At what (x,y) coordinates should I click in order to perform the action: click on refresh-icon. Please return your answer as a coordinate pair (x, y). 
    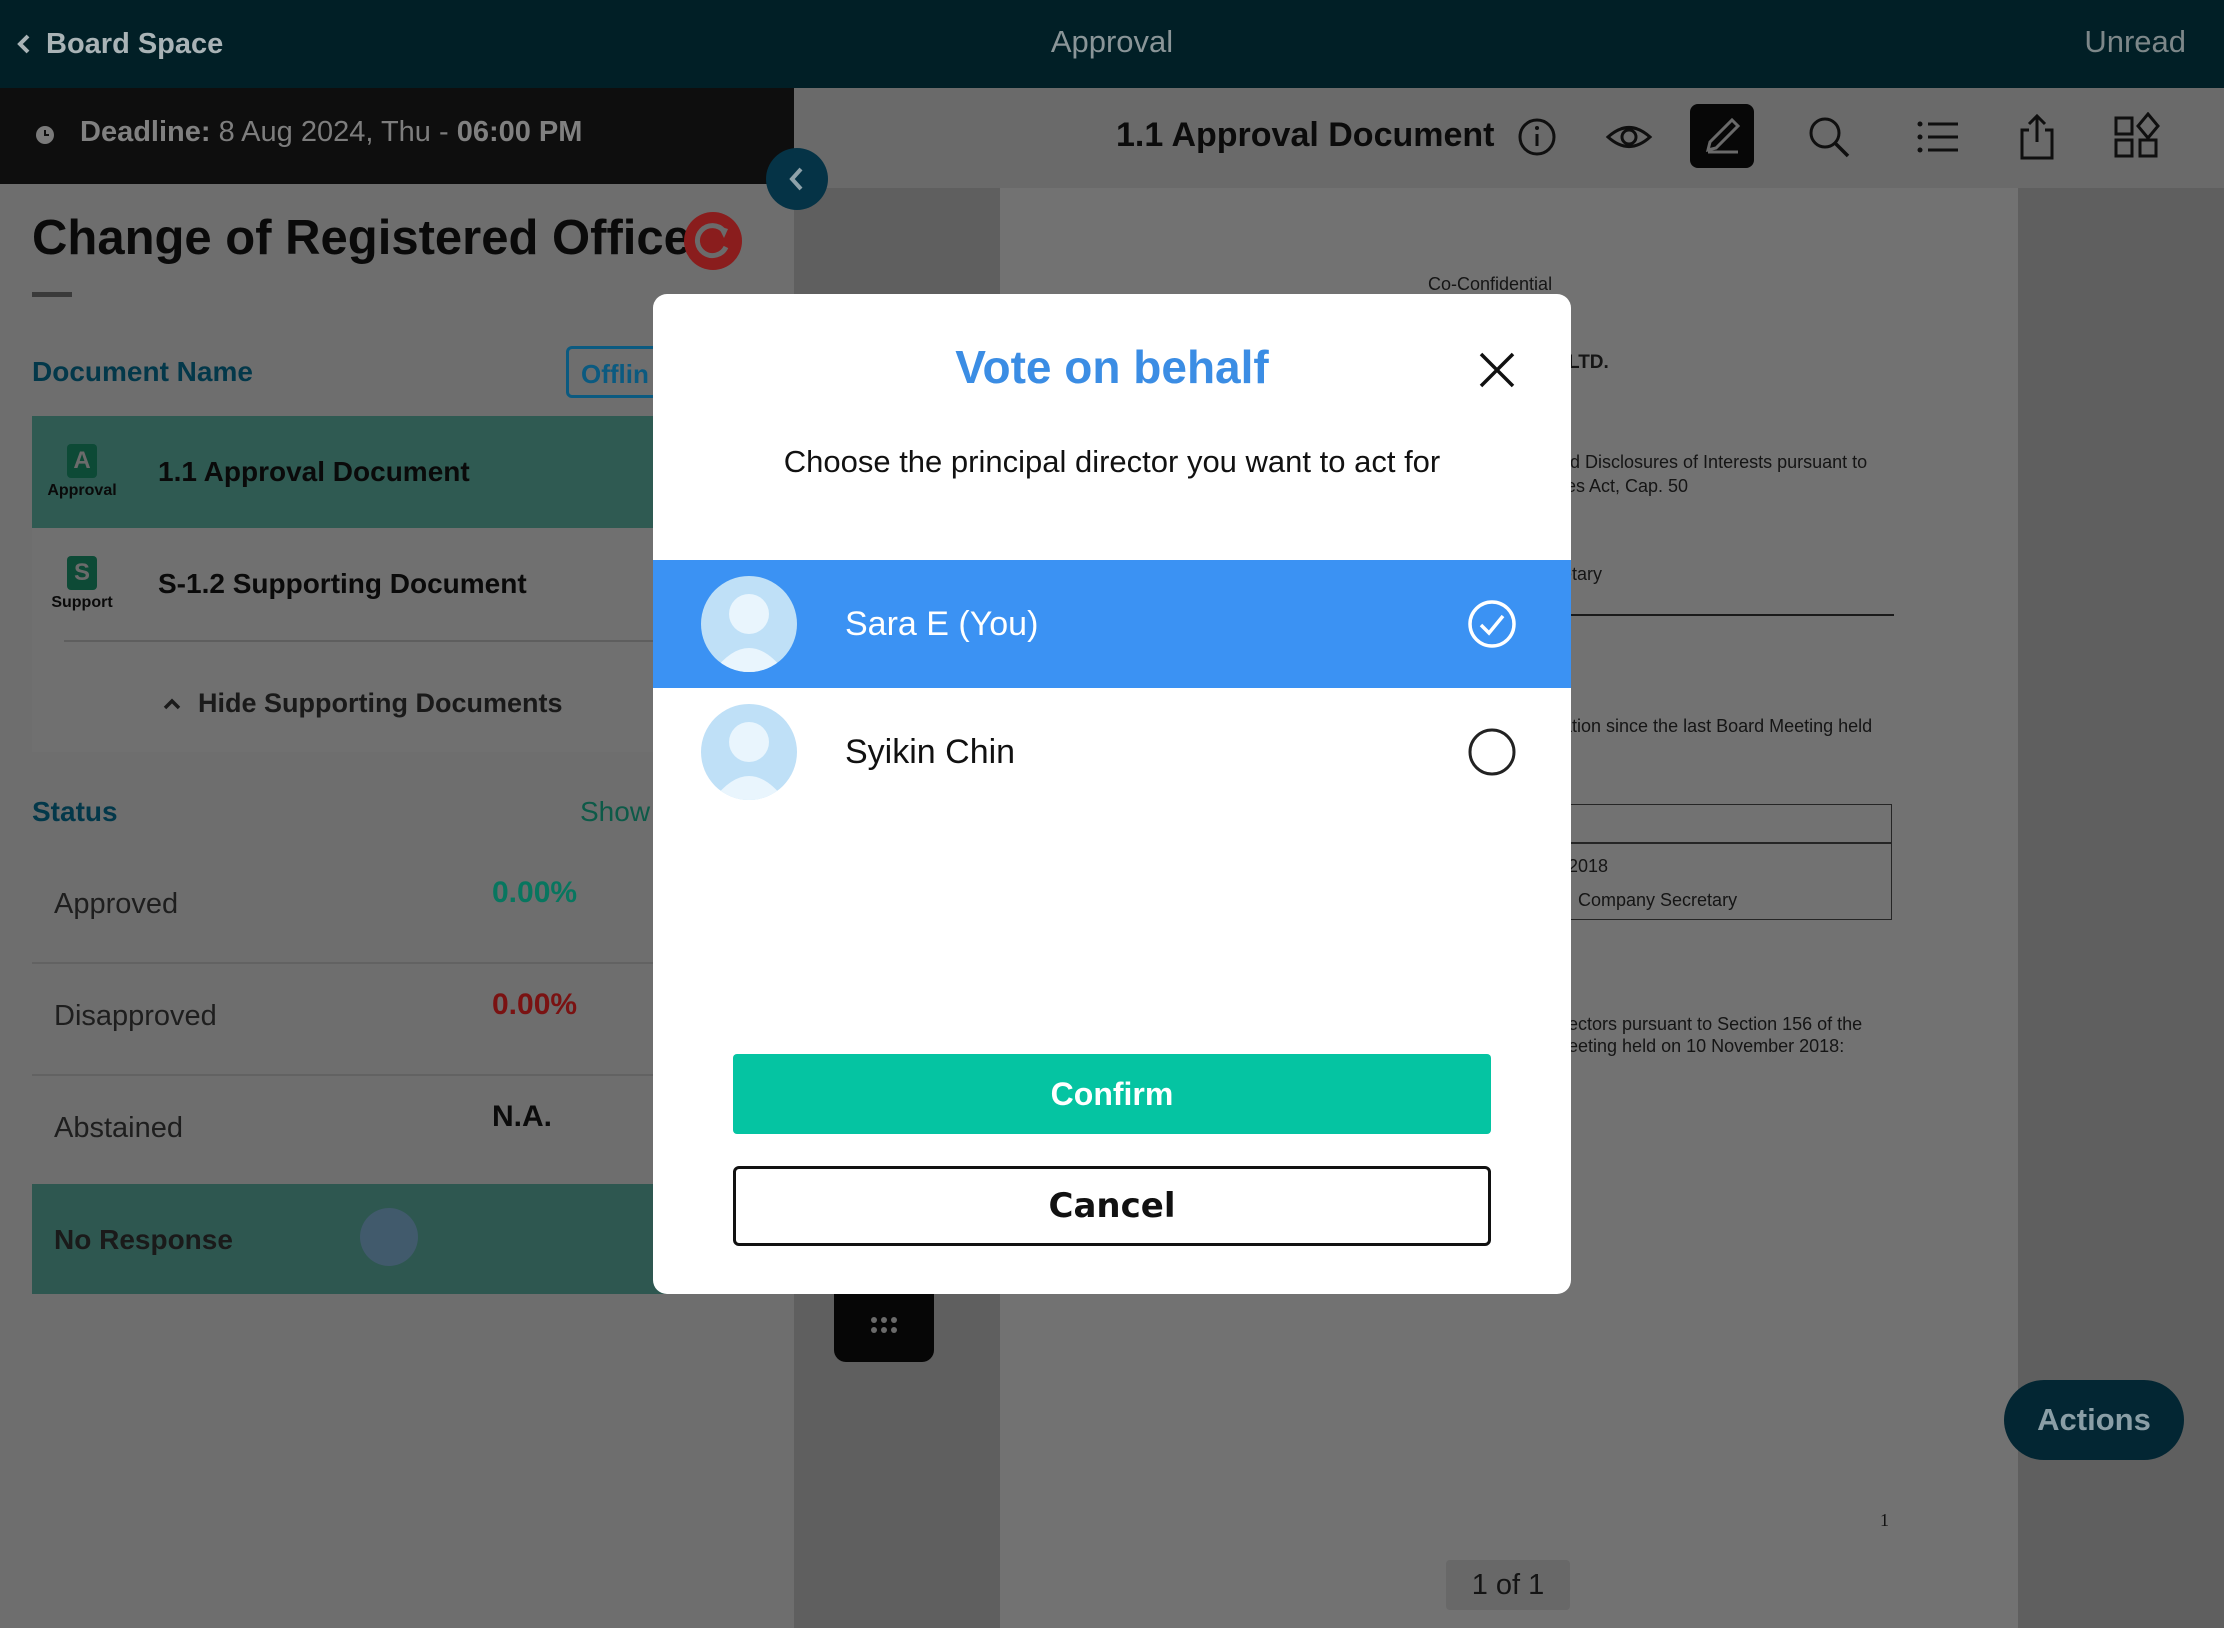
    Looking at the image, I should click on (713, 241).